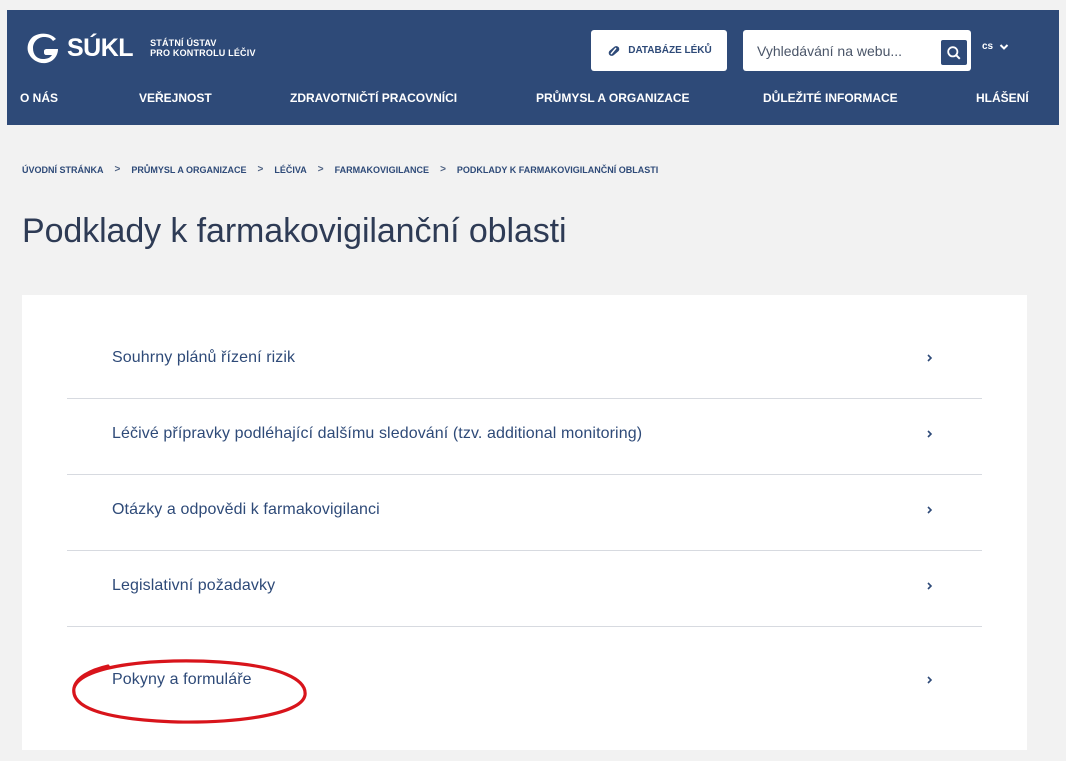 This screenshot has width=1066, height=761. Describe the element at coordinates (246, 509) in the screenshot. I see `list-item-label: Otázky a odpovědi k farmakovigilanci` at that location.